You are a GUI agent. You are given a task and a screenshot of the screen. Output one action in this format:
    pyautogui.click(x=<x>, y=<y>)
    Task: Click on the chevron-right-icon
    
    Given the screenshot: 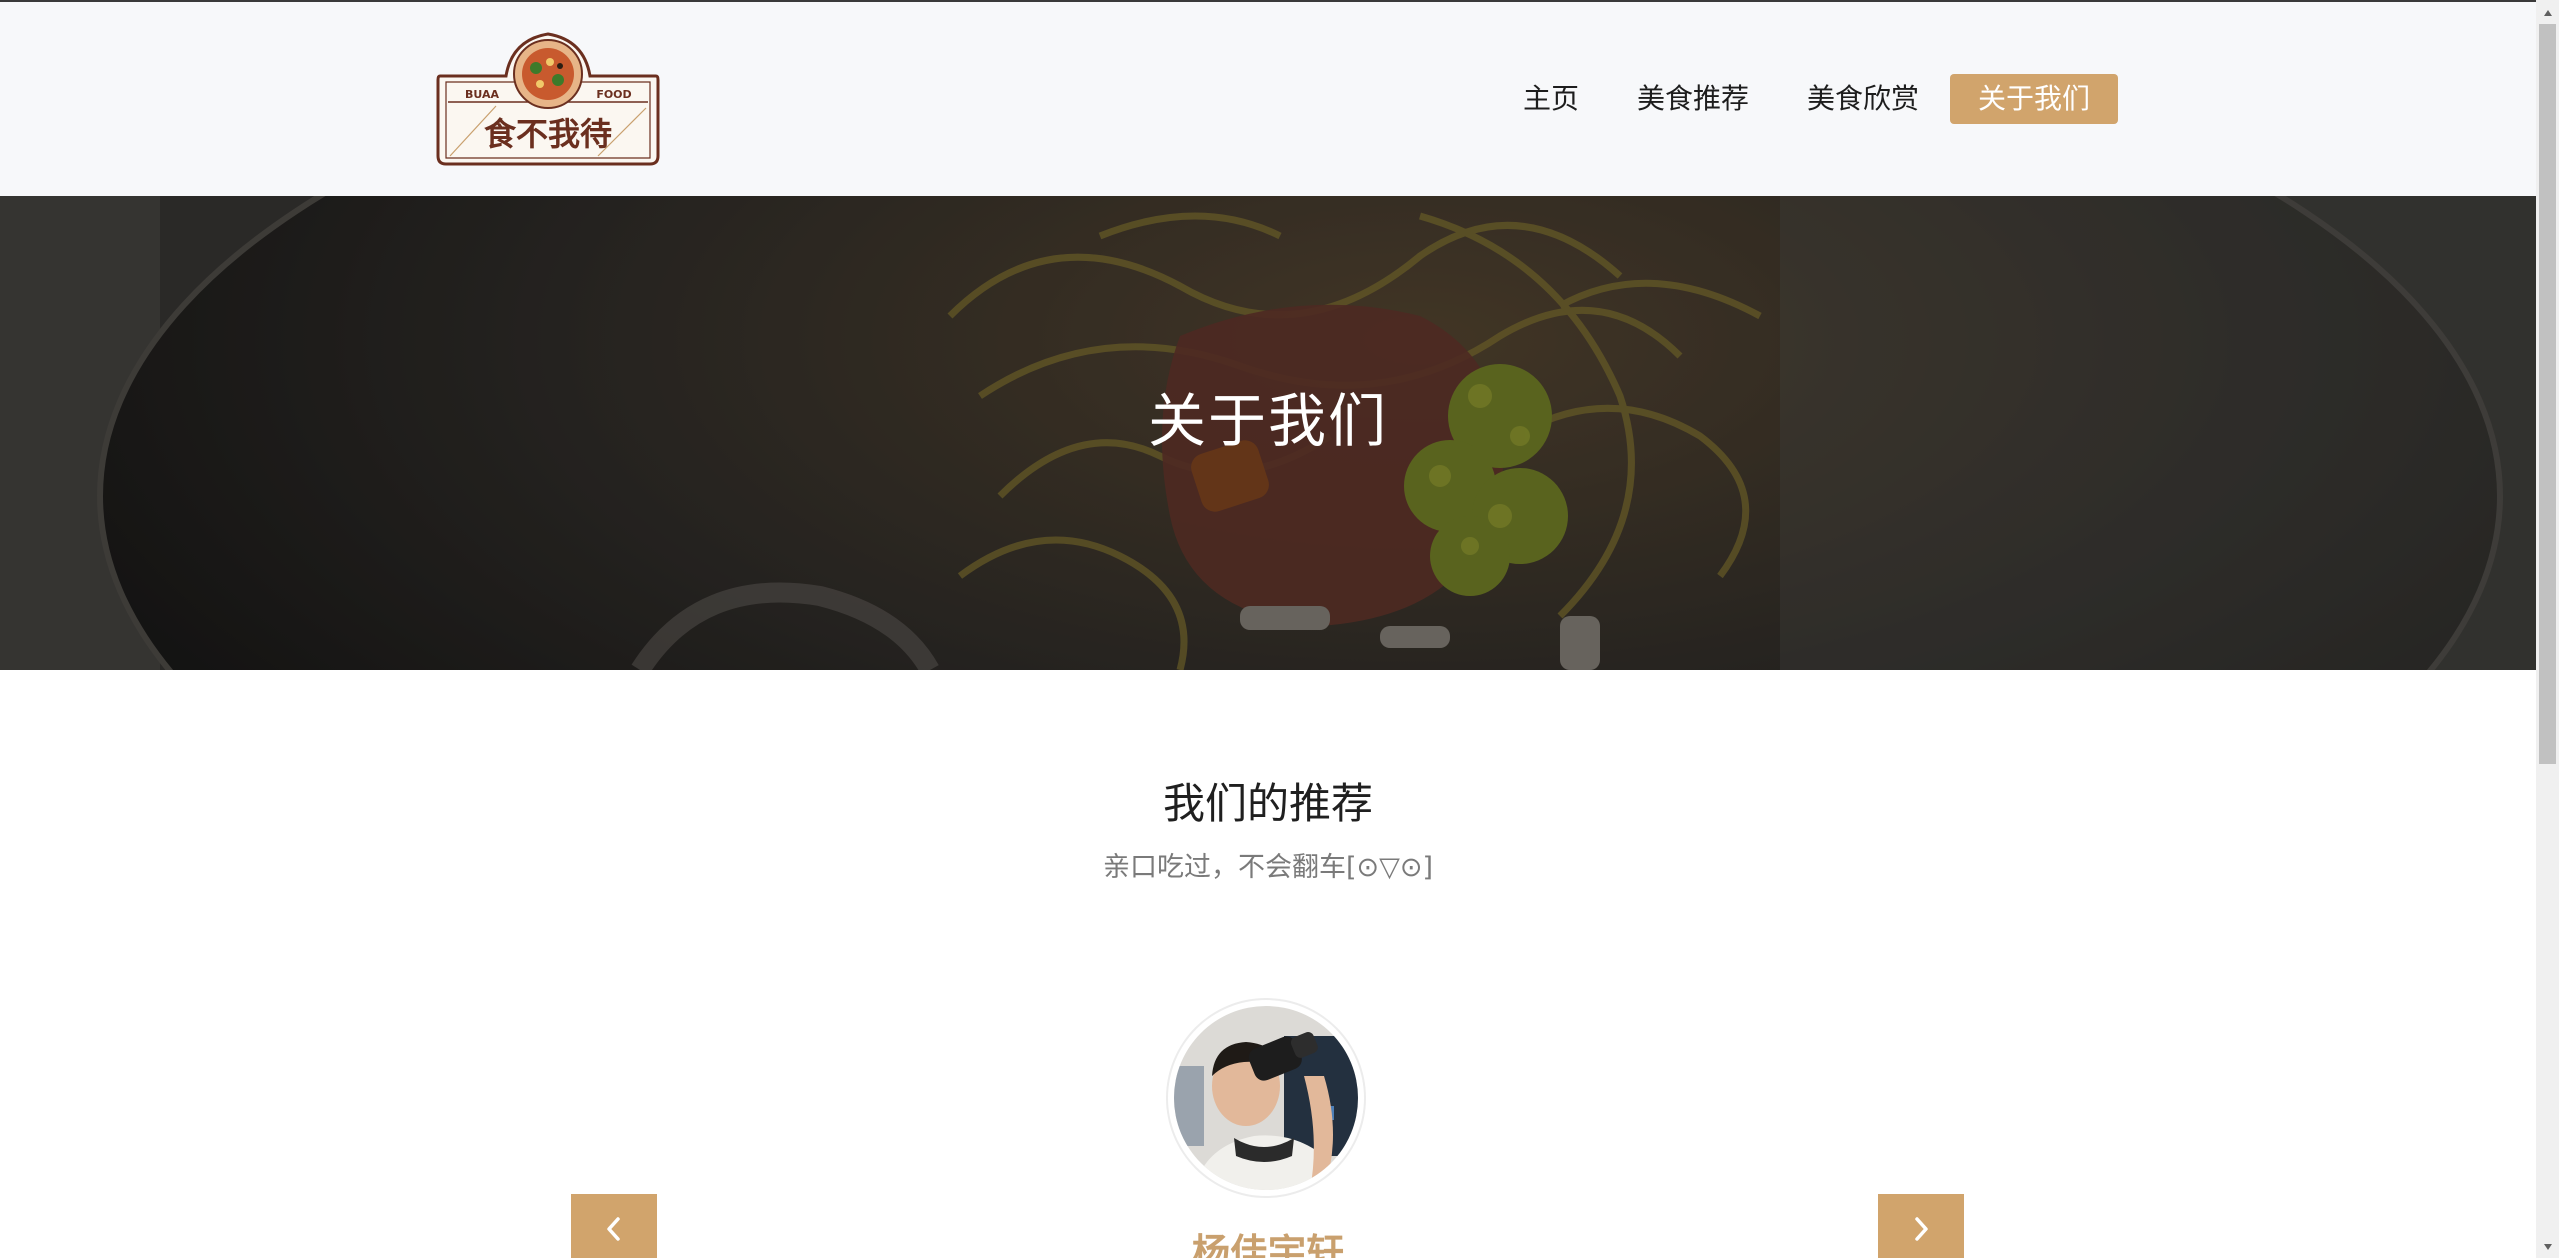 What is the action you would take?
    pyautogui.click(x=1921, y=1229)
    